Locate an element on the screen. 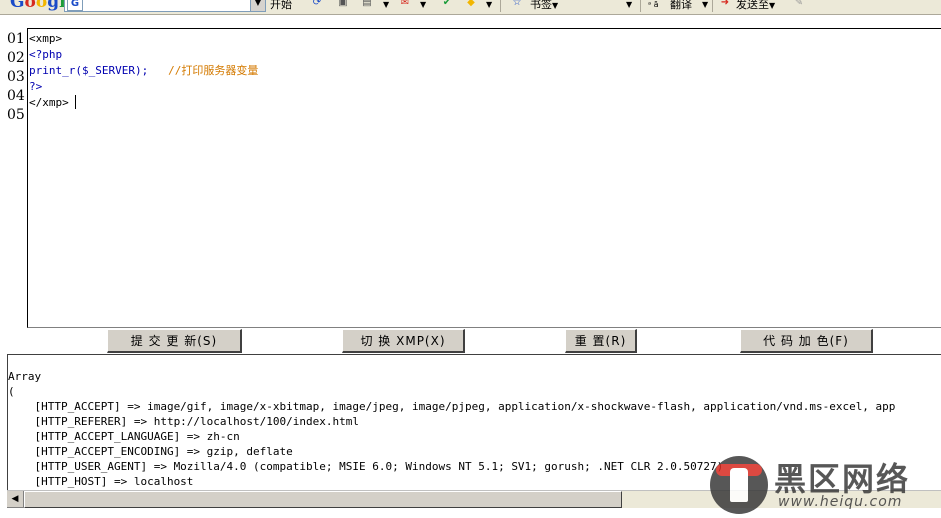 The image size is (941, 518). news-icon: ▣ is located at coordinates (343, 5).